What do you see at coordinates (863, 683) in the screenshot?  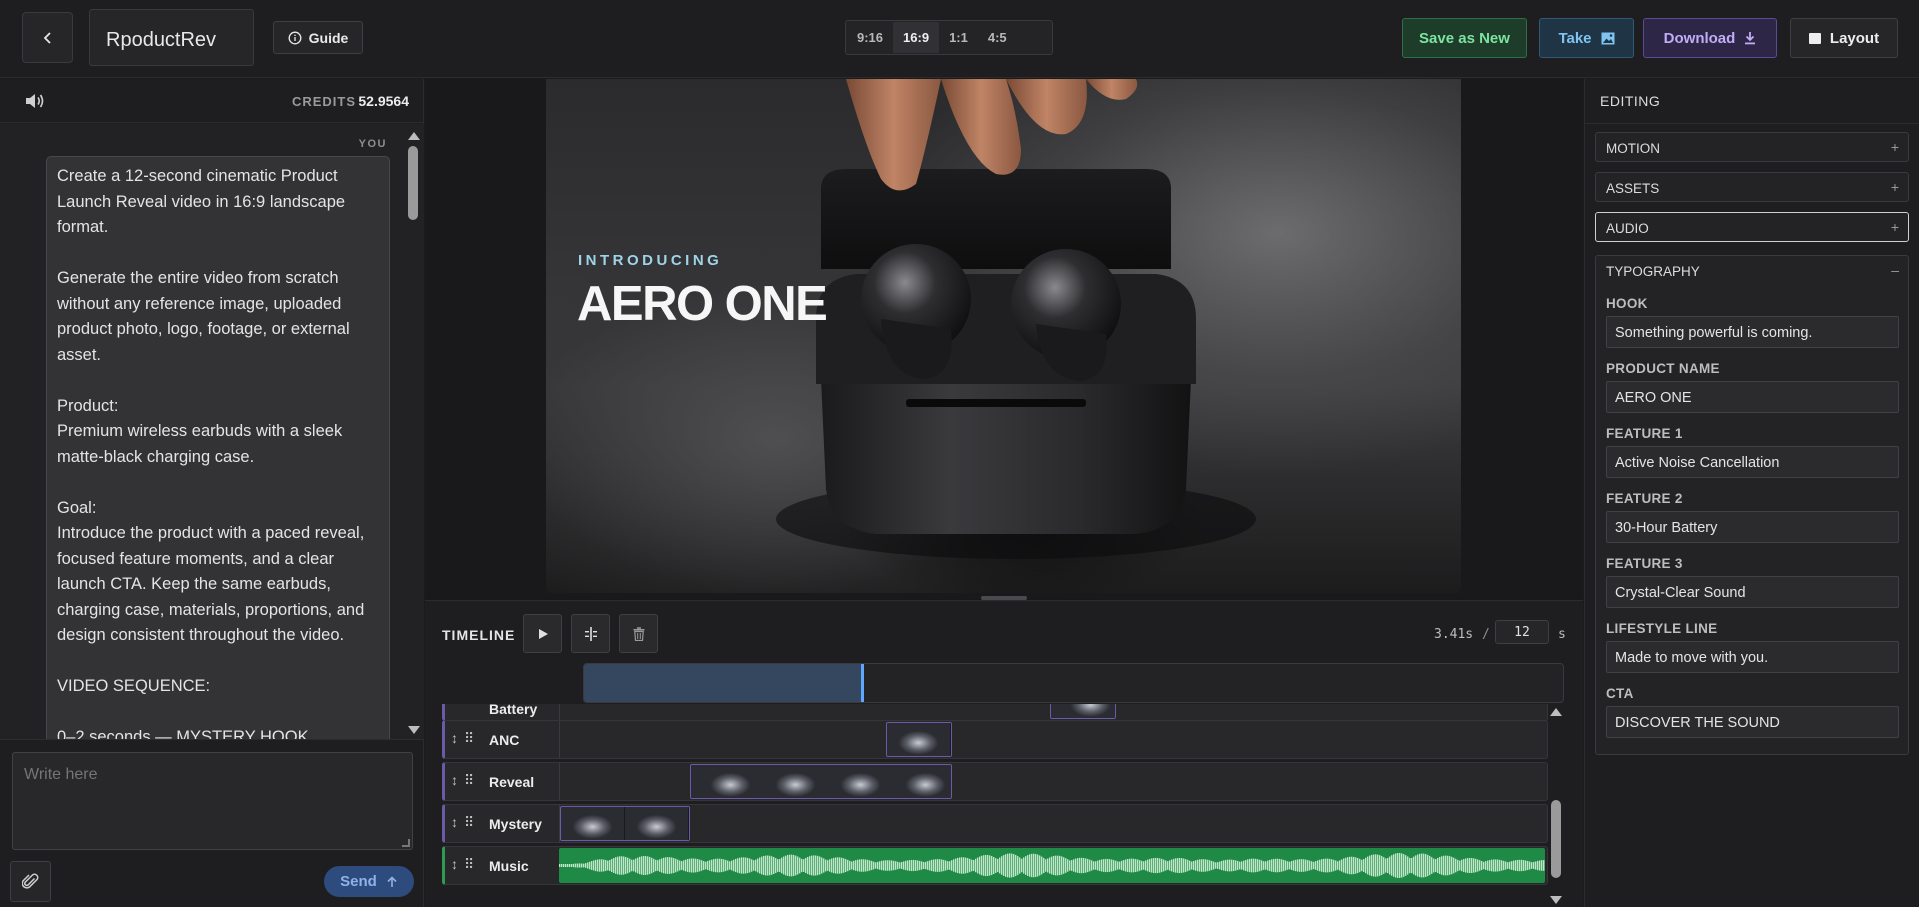 I see `playhead` at bounding box center [863, 683].